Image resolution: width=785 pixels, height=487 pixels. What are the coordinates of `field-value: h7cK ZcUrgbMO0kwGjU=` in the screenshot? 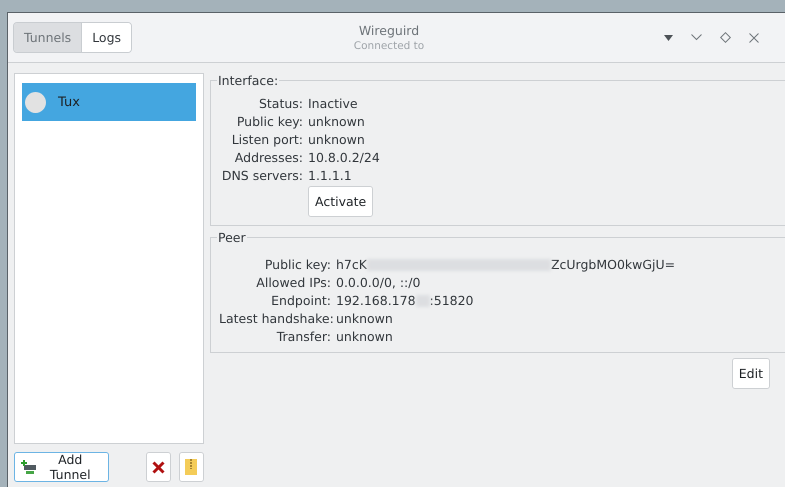 It's located at (506, 264).